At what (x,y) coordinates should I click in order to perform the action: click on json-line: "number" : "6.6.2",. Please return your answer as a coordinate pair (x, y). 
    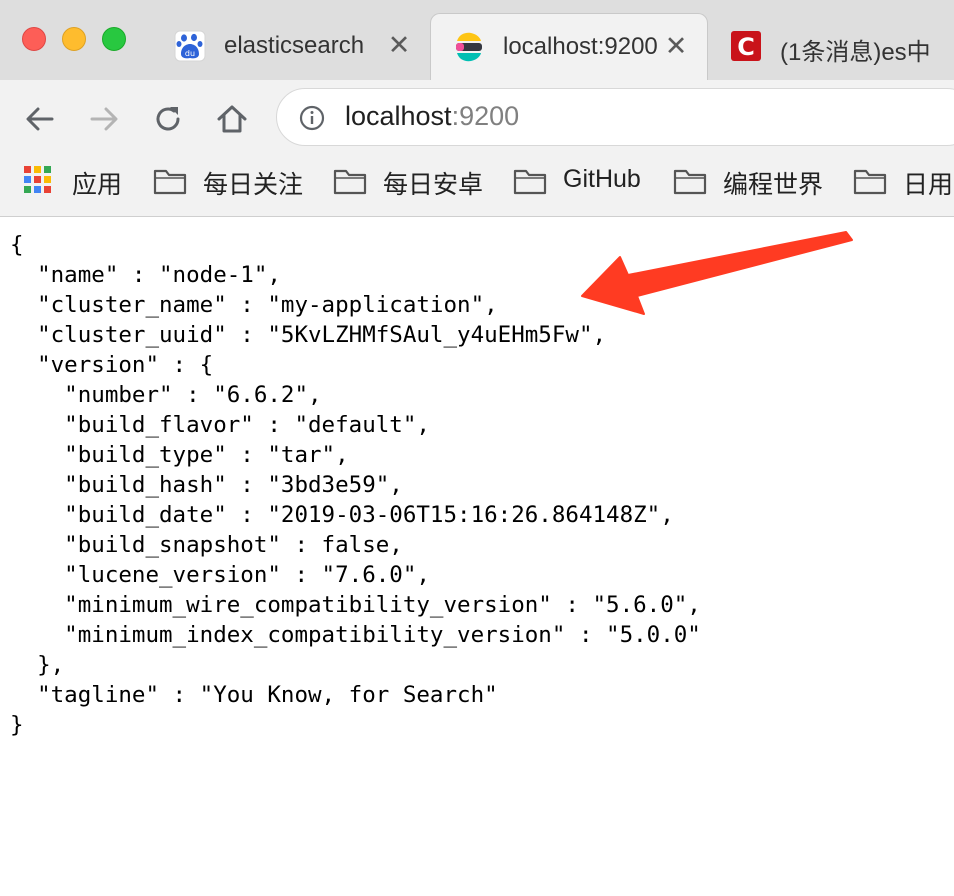
    Looking at the image, I should click on (166, 395).